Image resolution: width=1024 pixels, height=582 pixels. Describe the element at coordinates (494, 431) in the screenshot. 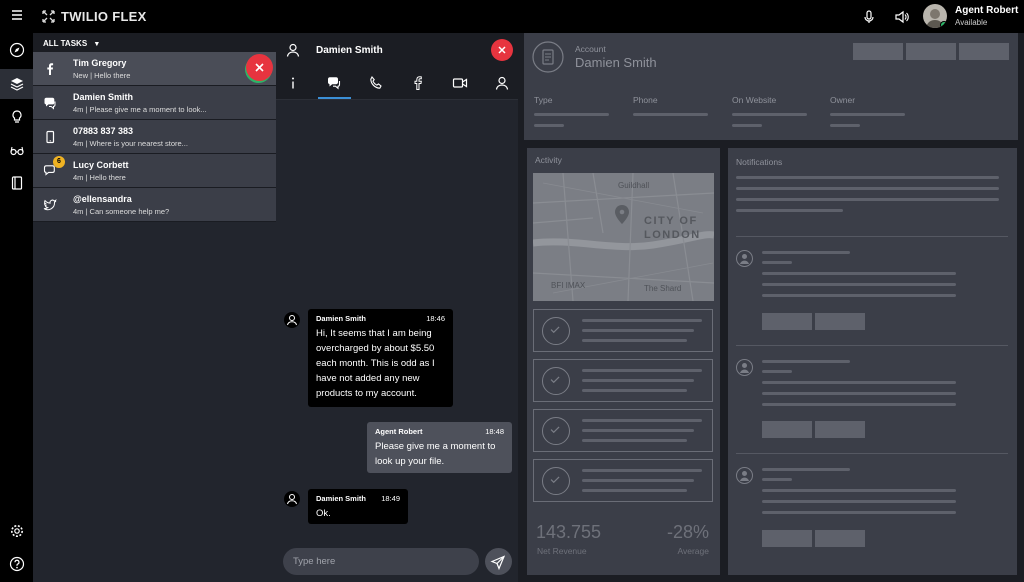

I see `message-time: 18:48` at that location.